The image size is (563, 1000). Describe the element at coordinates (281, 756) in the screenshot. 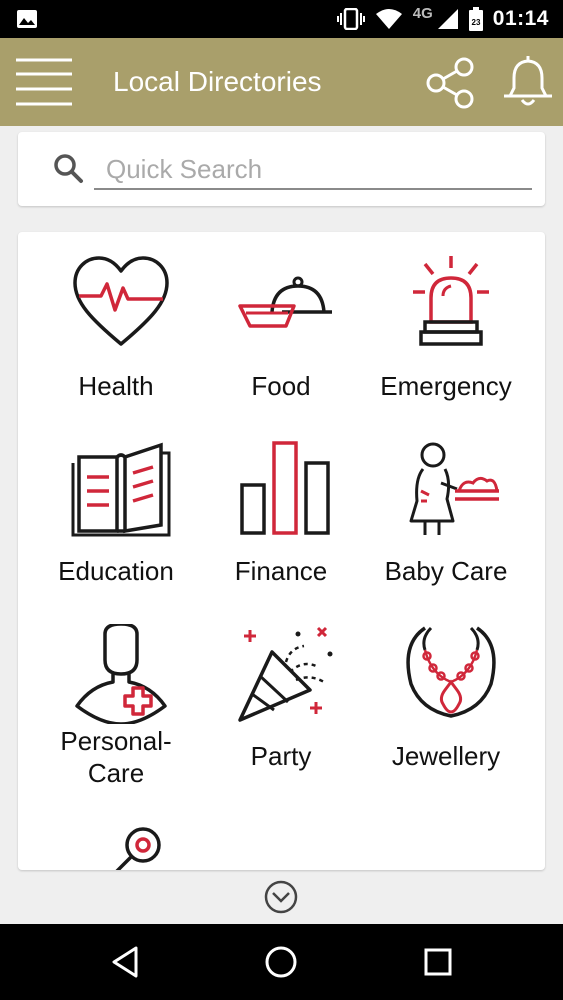

I see `category-label: Party` at that location.